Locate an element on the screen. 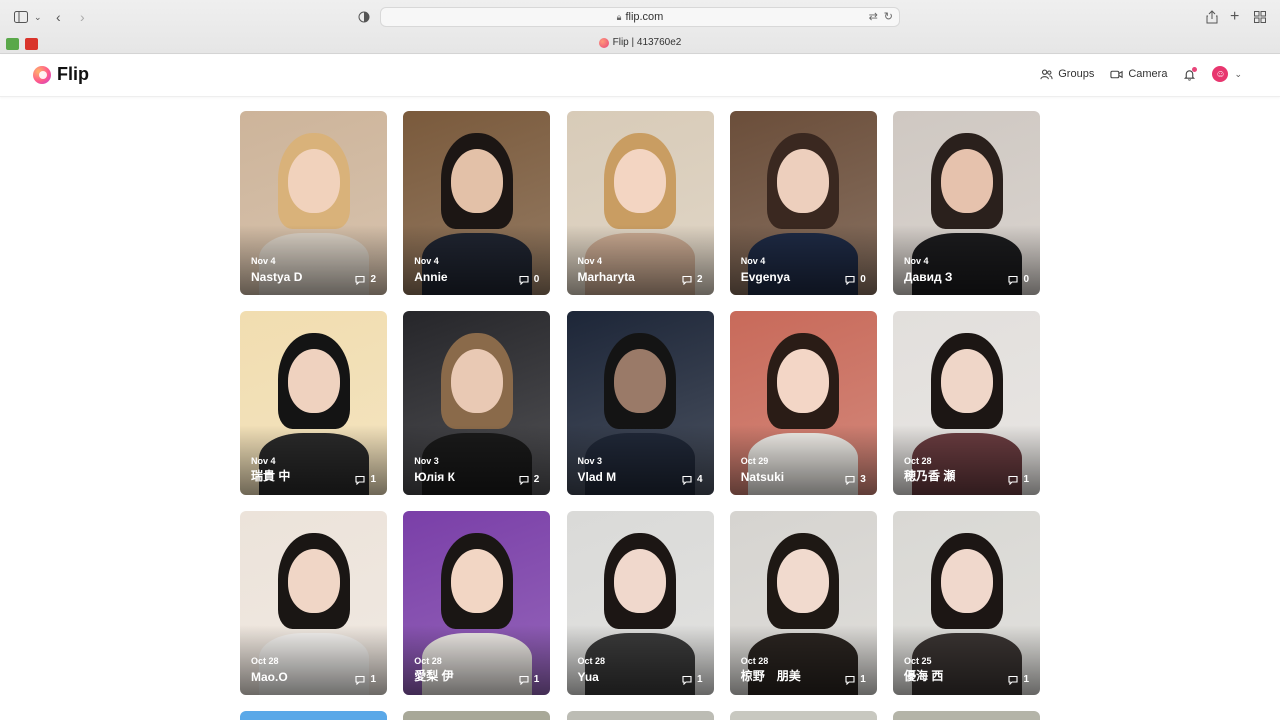 This screenshot has width=1280, height=720. response-date: Nov 3 is located at coordinates (426, 461).